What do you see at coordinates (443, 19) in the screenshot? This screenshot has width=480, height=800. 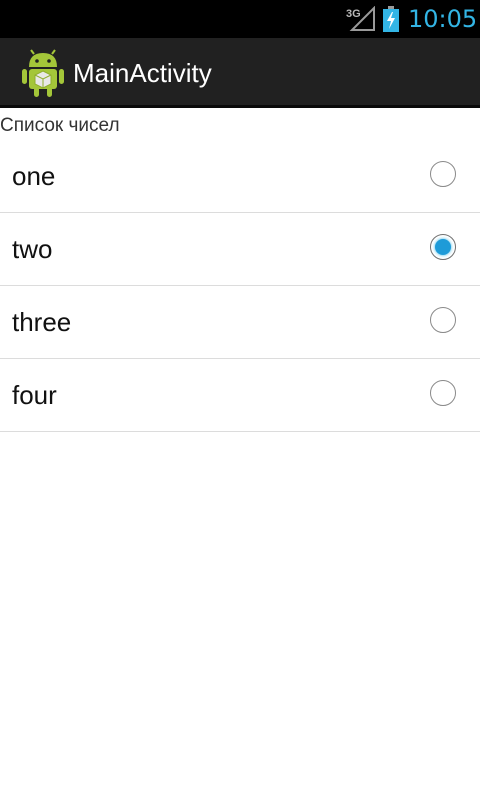 I see `status-clock: 10:05` at bounding box center [443, 19].